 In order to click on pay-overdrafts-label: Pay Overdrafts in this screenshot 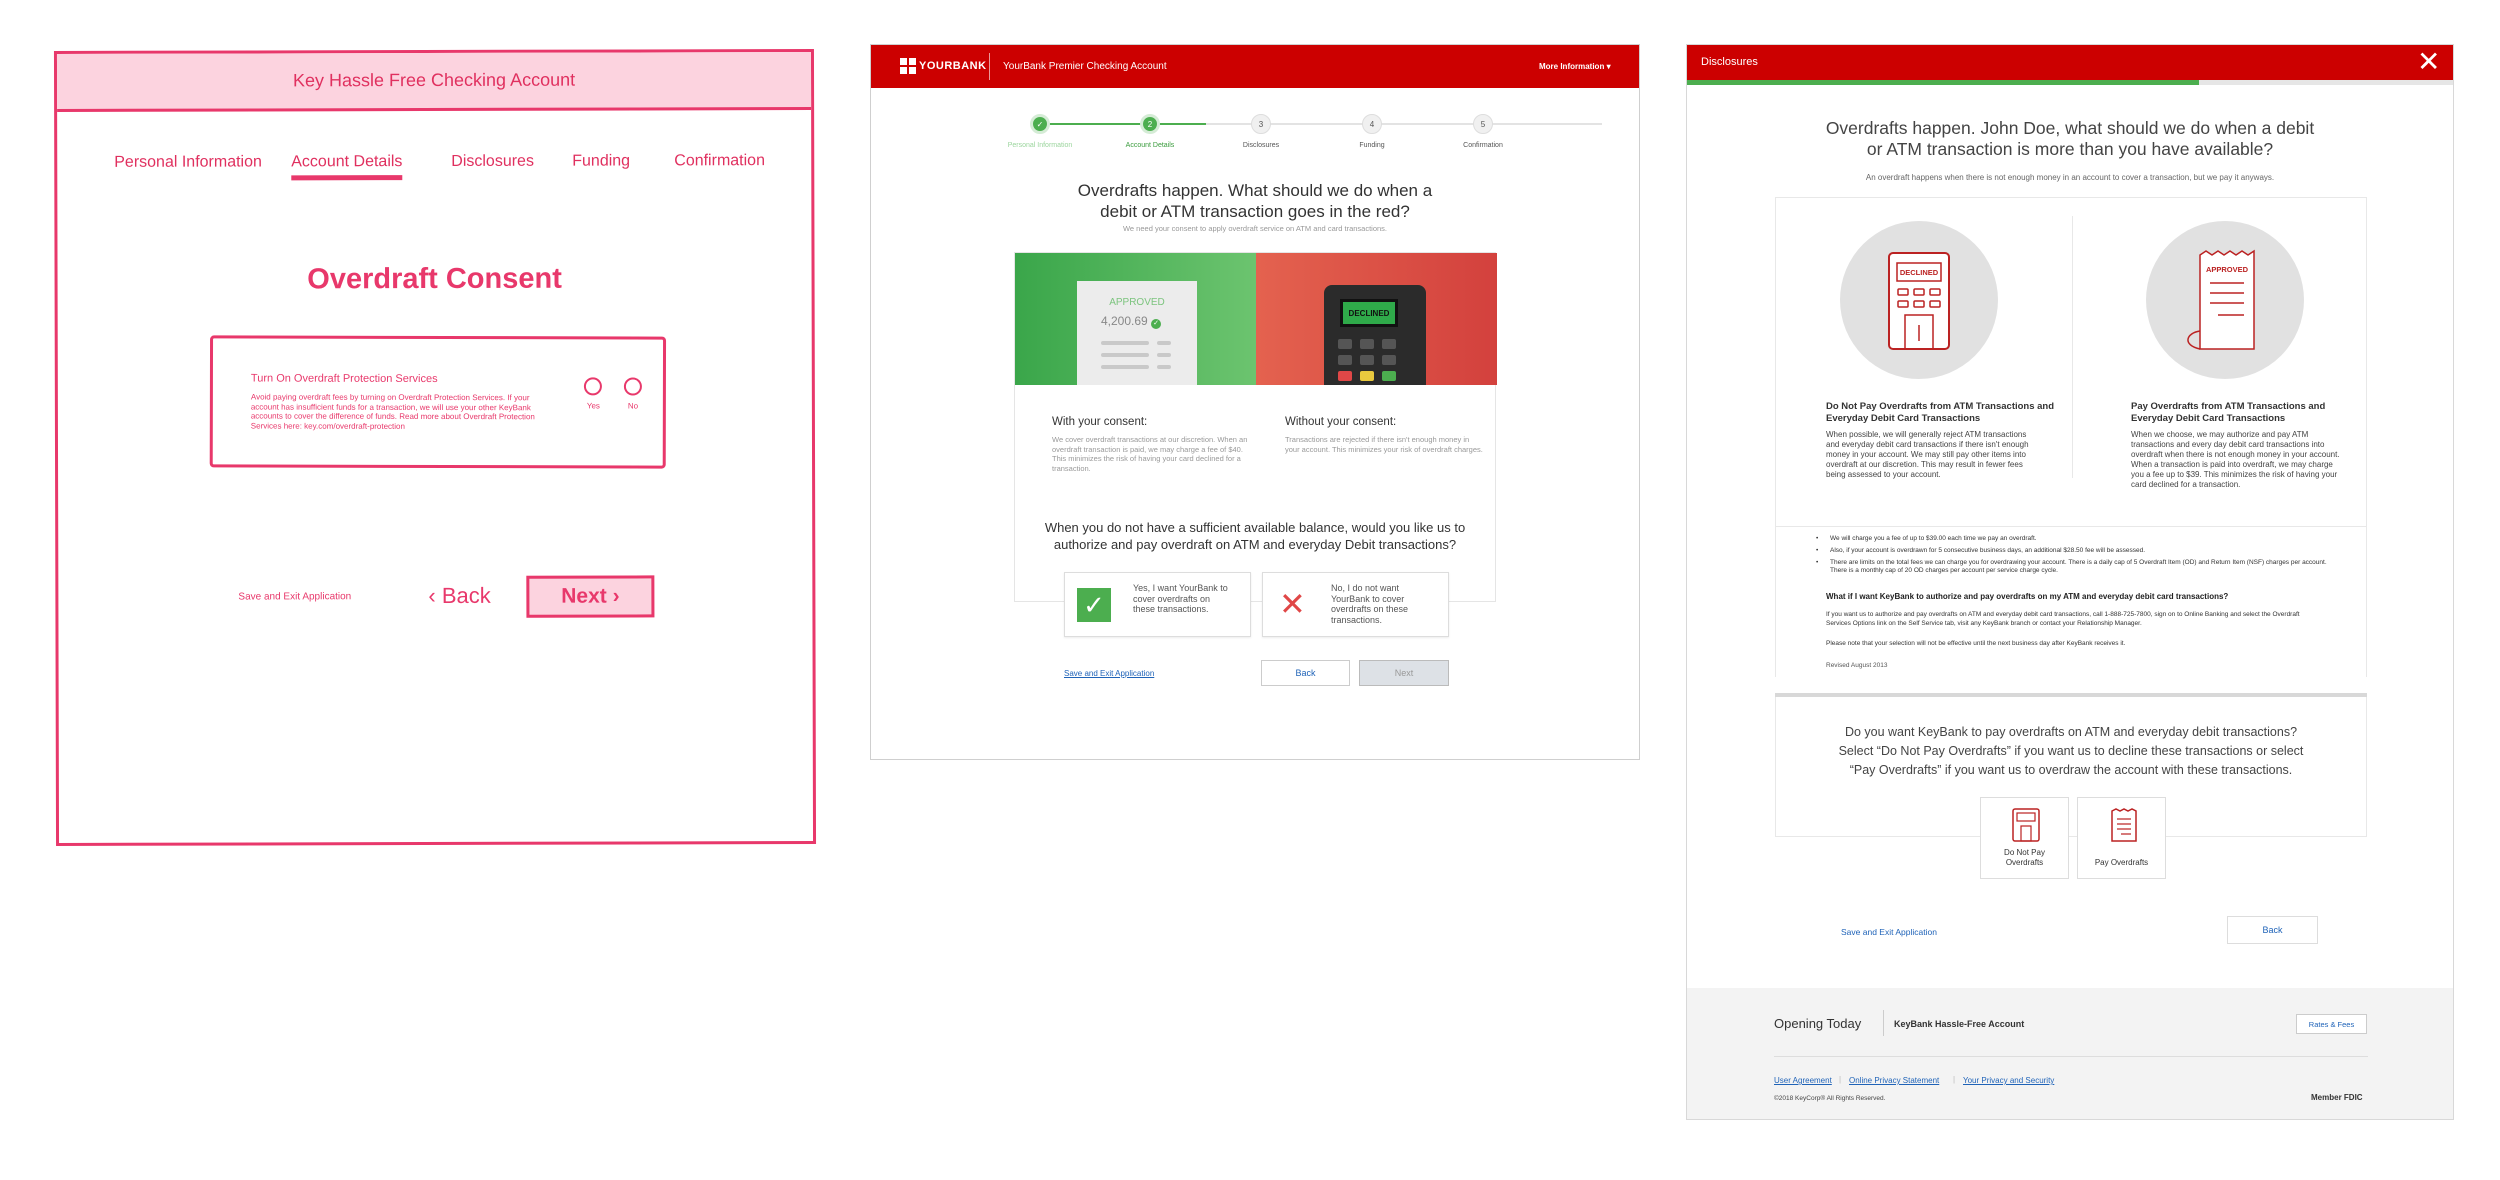, I will do `click(2121, 862)`.